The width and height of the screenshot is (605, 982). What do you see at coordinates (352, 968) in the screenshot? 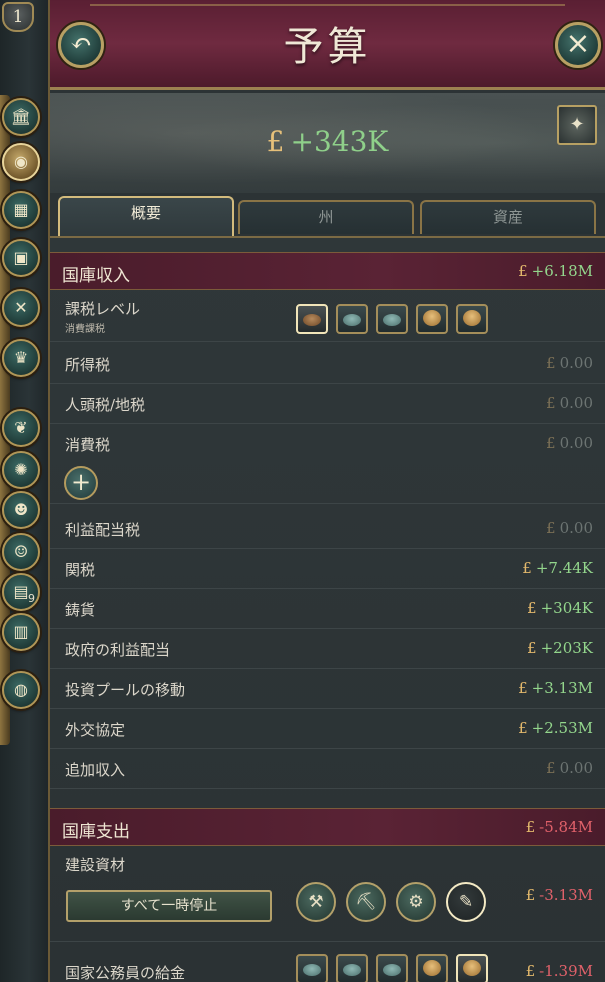
I see `salary-level-low` at bounding box center [352, 968].